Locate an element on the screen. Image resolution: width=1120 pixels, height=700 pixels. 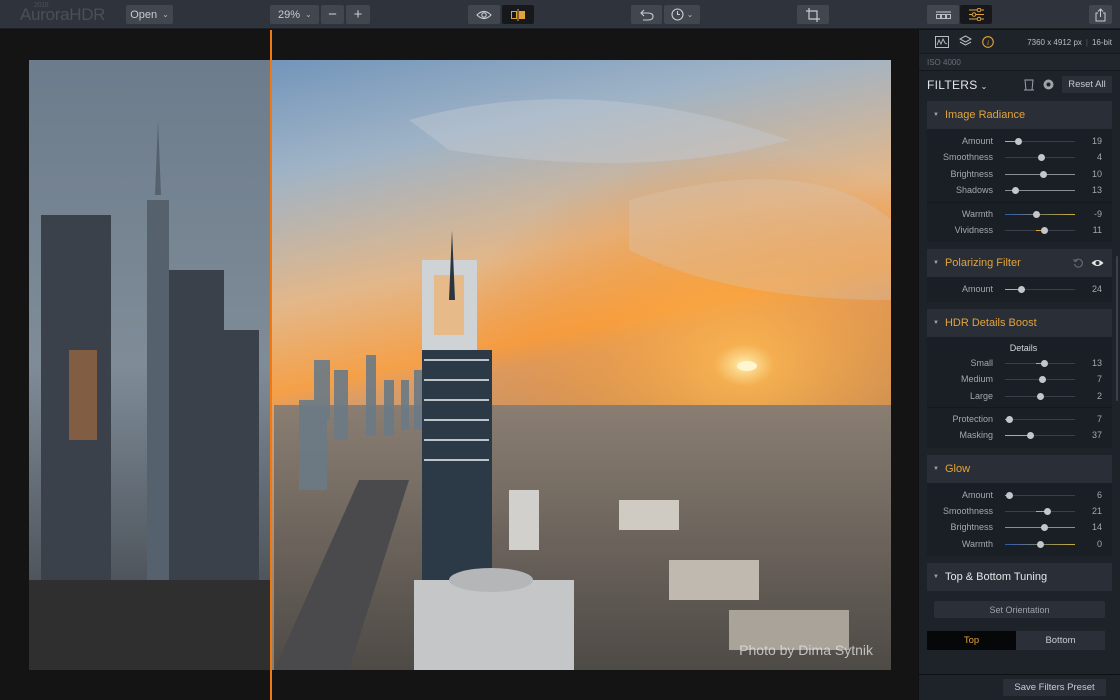
crop-button is located at coordinates (813, 14).